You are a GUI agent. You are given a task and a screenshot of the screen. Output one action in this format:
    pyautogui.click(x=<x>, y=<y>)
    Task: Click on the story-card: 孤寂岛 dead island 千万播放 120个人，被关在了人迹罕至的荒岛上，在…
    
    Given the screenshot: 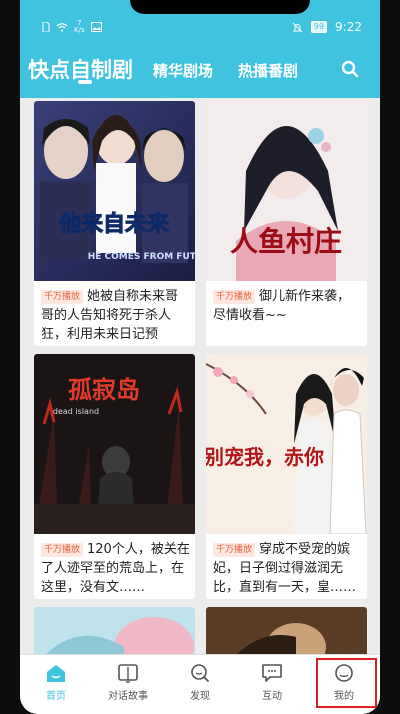 What is the action you would take?
    pyautogui.click(x=114, y=476)
    